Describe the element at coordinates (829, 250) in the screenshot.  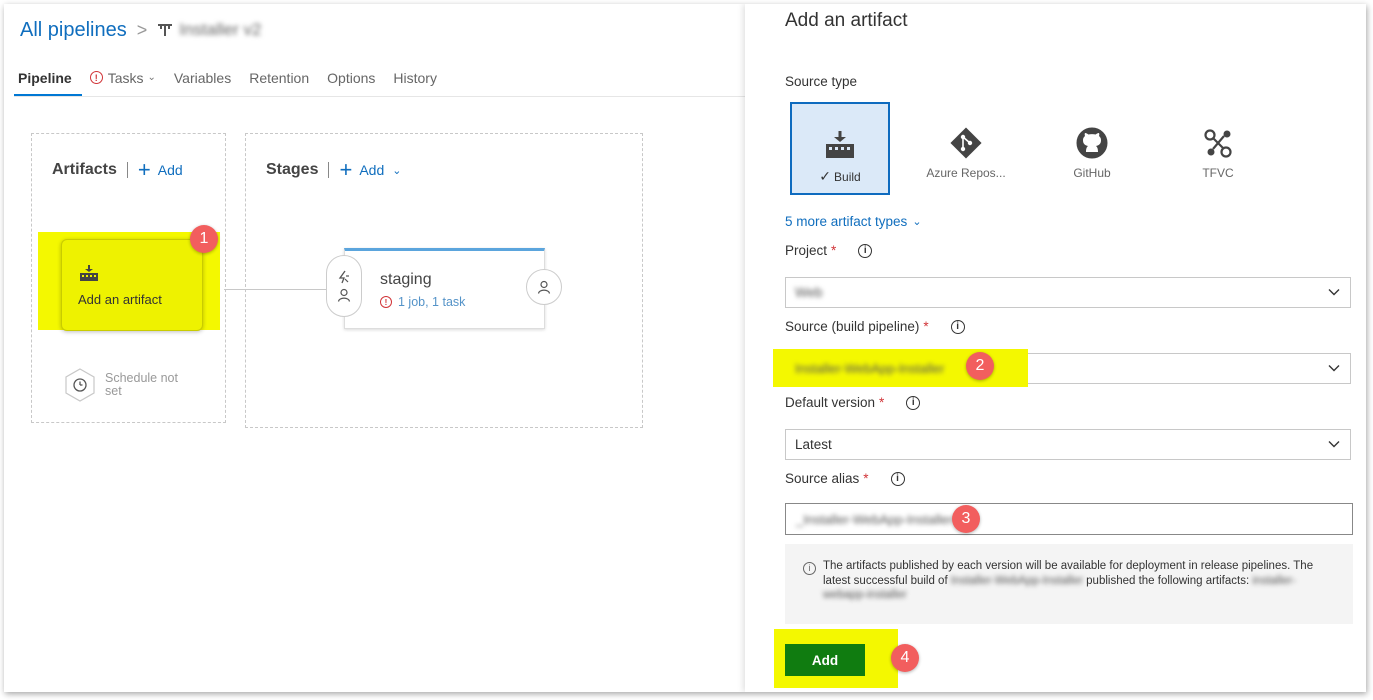
I see `project-label: Project * i` at that location.